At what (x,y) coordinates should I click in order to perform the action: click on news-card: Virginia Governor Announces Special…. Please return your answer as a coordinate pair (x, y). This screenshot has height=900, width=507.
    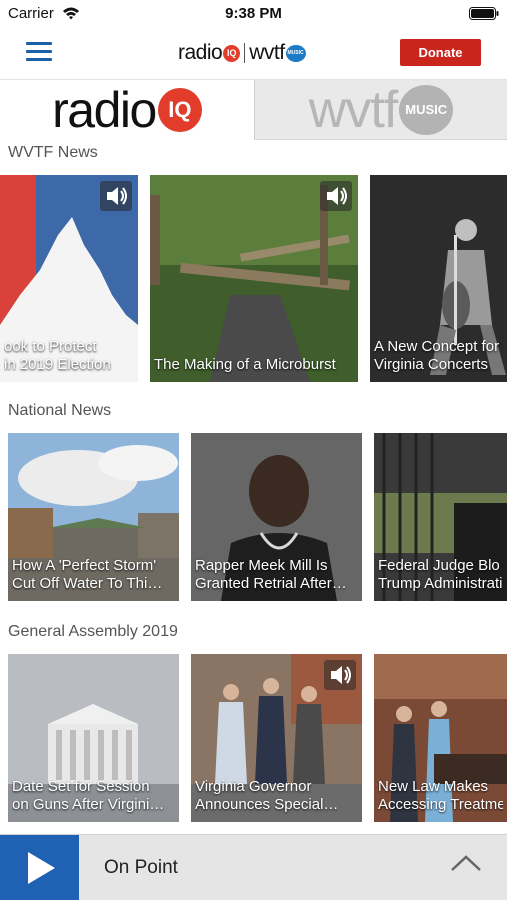
    Looking at the image, I should click on (276, 738).